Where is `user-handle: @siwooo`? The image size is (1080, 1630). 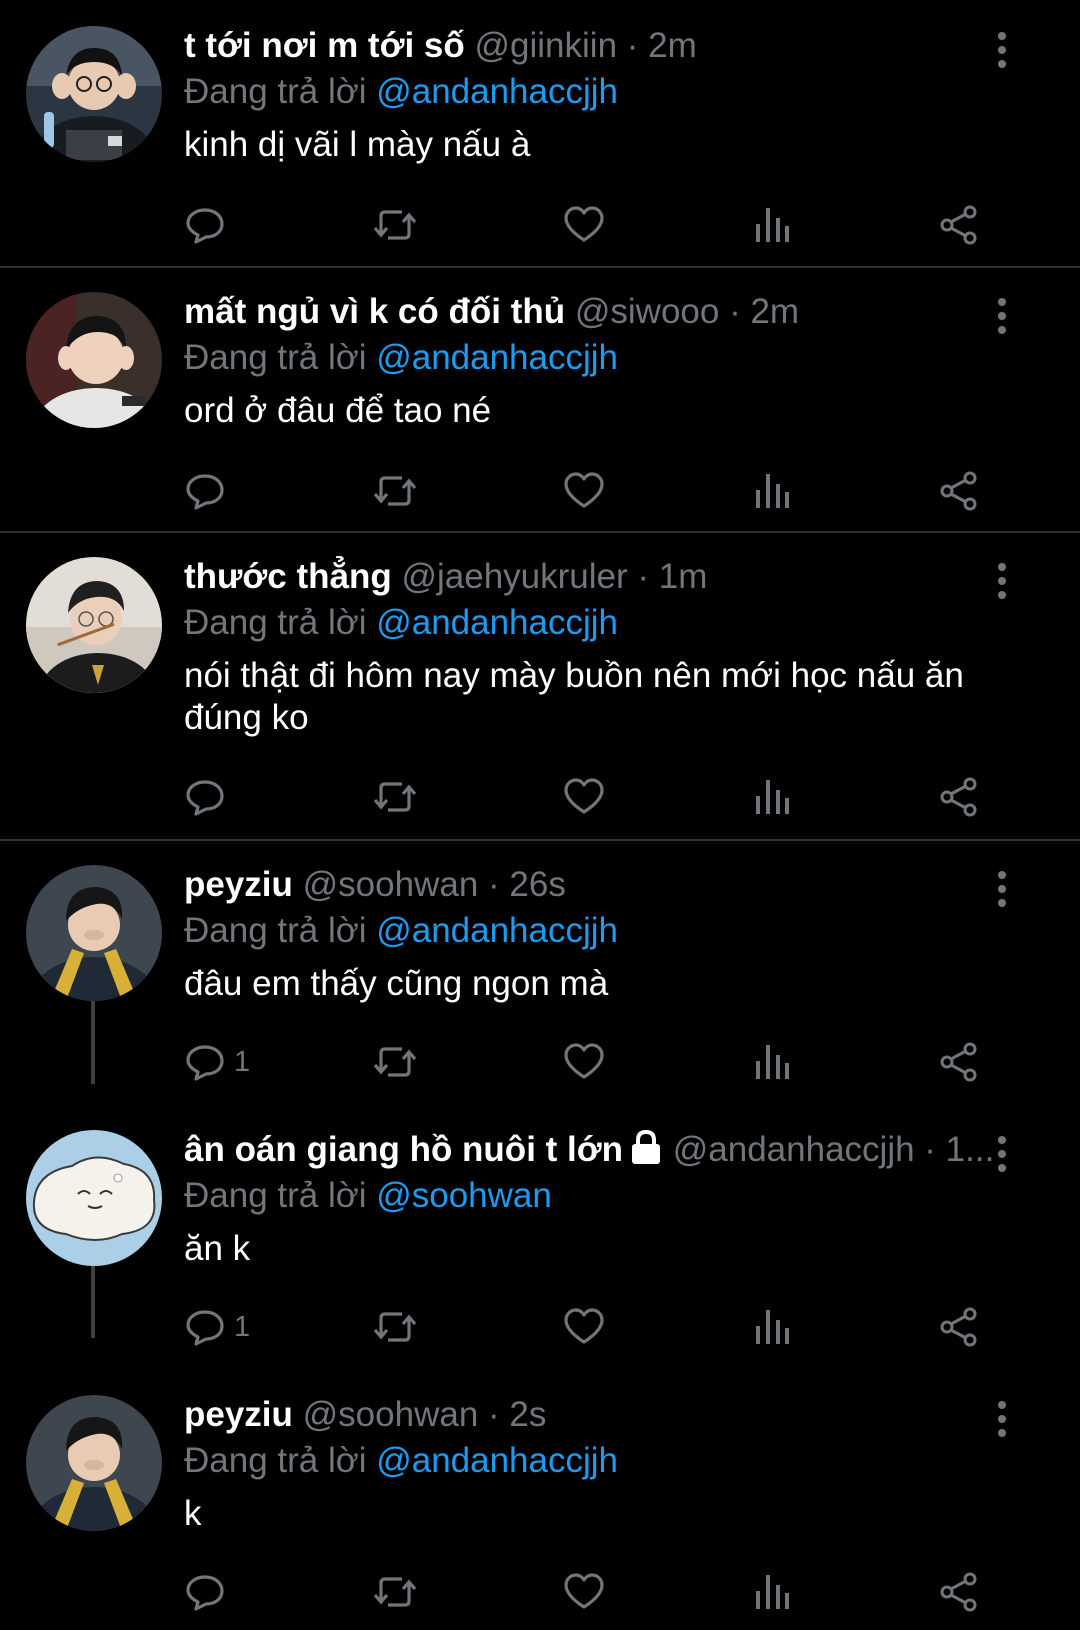 user-handle: @siwooo is located at coordinates (647, 311).